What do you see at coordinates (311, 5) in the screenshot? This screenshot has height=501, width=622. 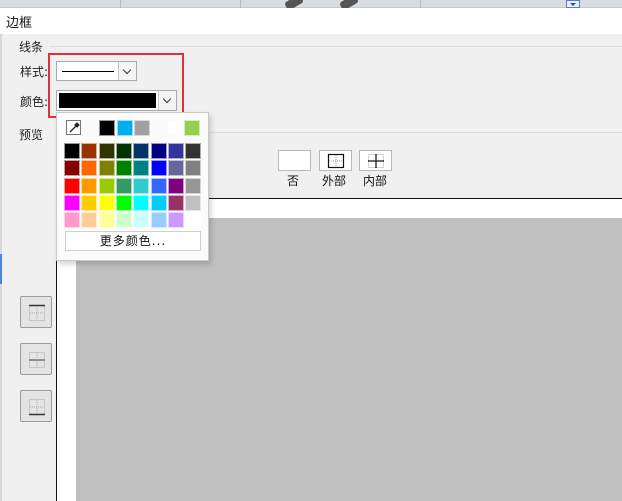 I see `background-window-strip` at bounding box center [311, 5].